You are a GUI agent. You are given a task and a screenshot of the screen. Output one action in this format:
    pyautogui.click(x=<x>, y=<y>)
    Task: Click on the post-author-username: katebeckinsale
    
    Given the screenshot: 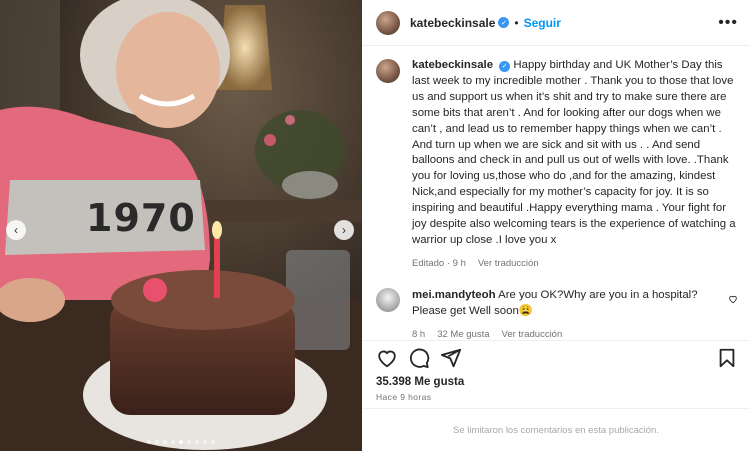 What is the action you would take?
    pyautogui.click(x=452, y=23)
    